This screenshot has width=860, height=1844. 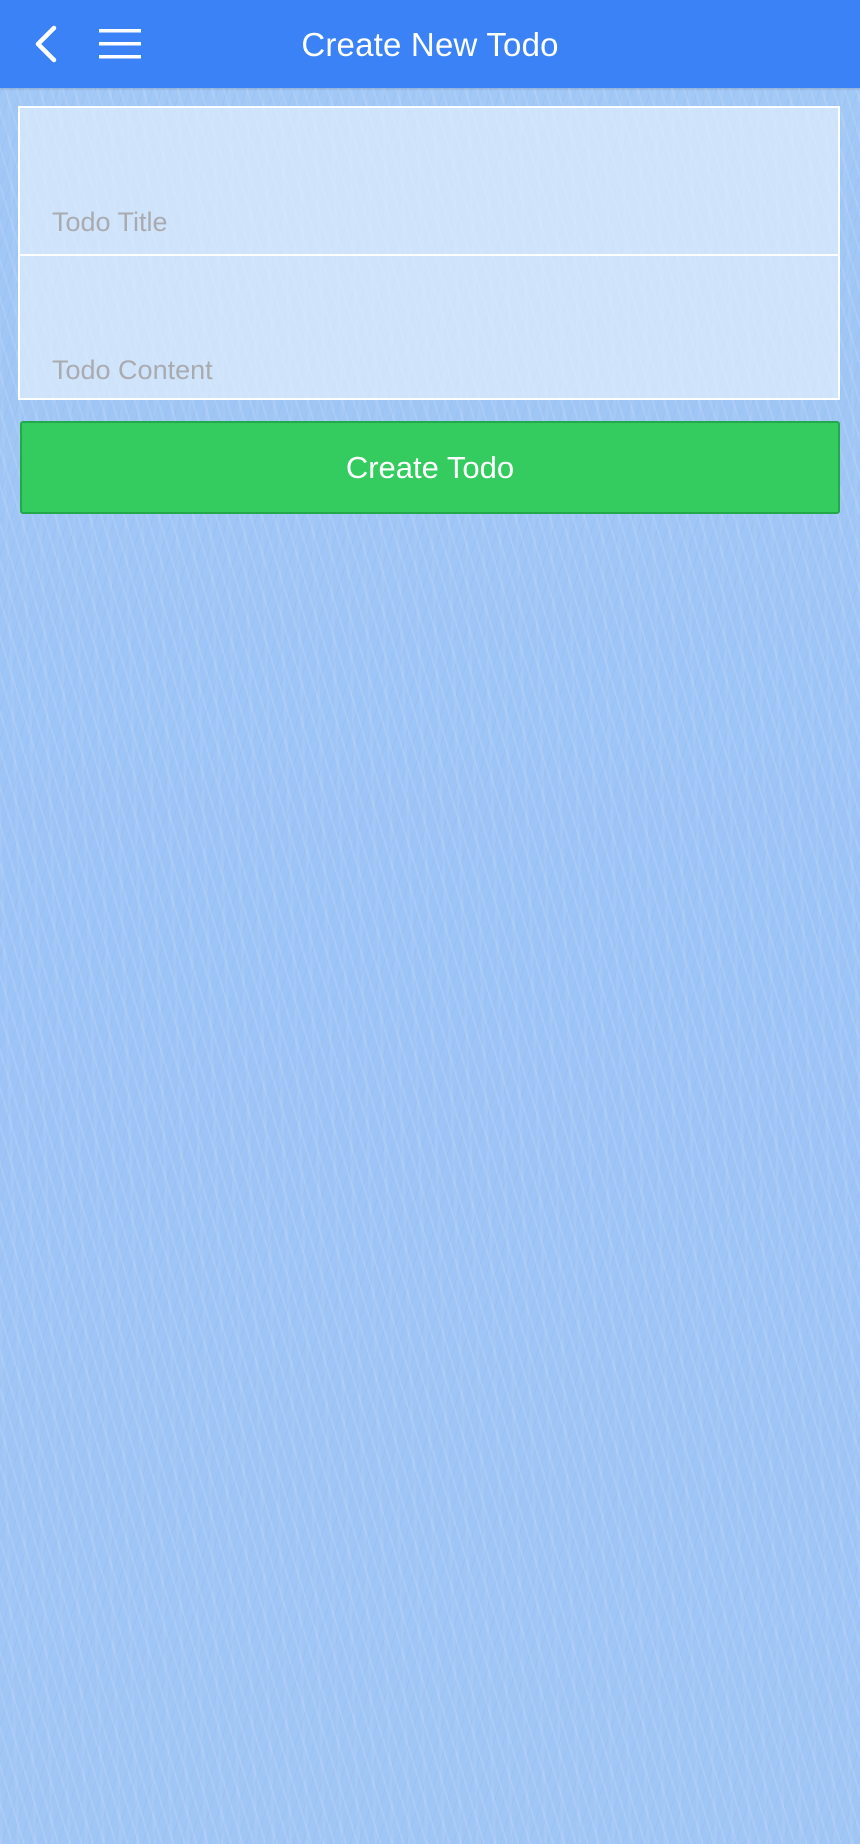 I want to click on hamburger-menu-icon, so click(x=120, y=44).